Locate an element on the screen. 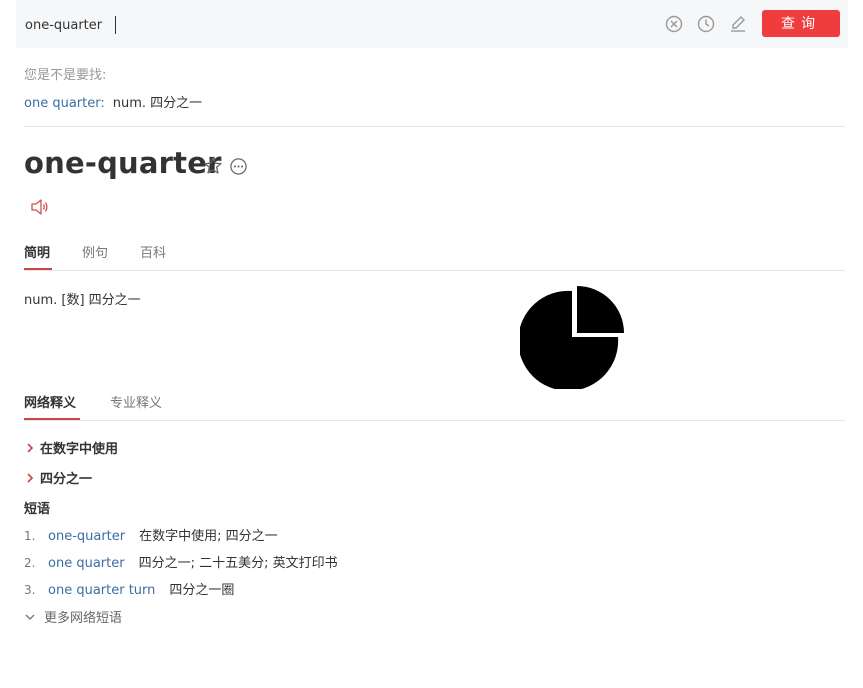  search-button: 查询 is located at coordinates (801, 23).